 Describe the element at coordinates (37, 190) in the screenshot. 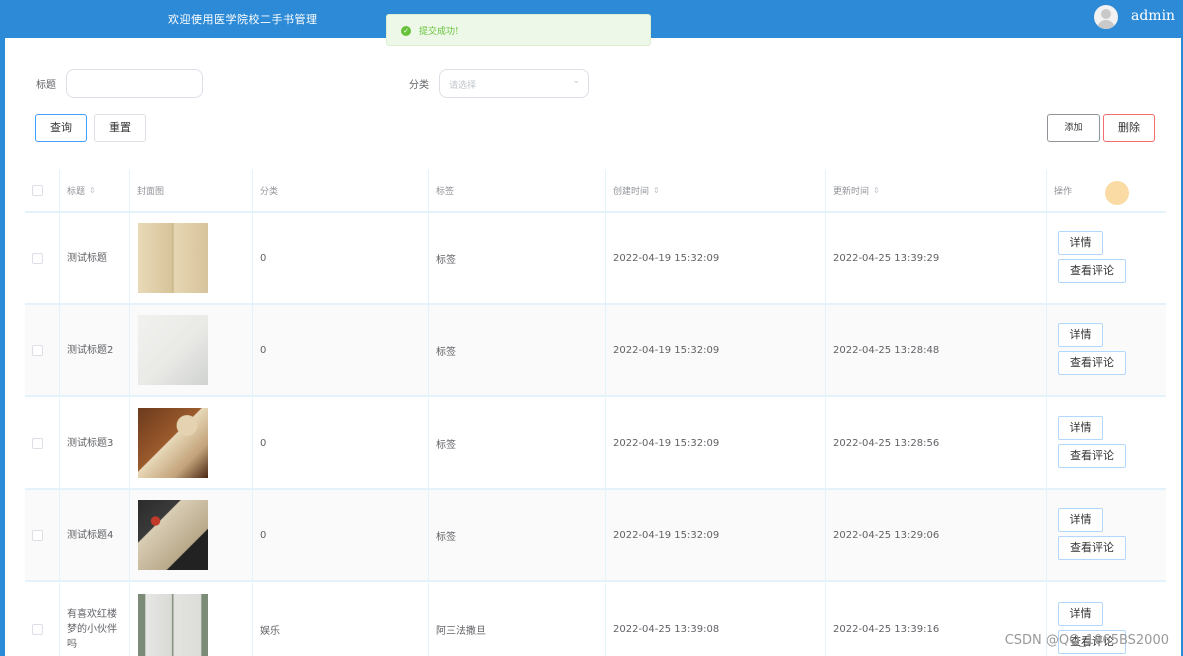

I see `select-all-checkbox` at that location.